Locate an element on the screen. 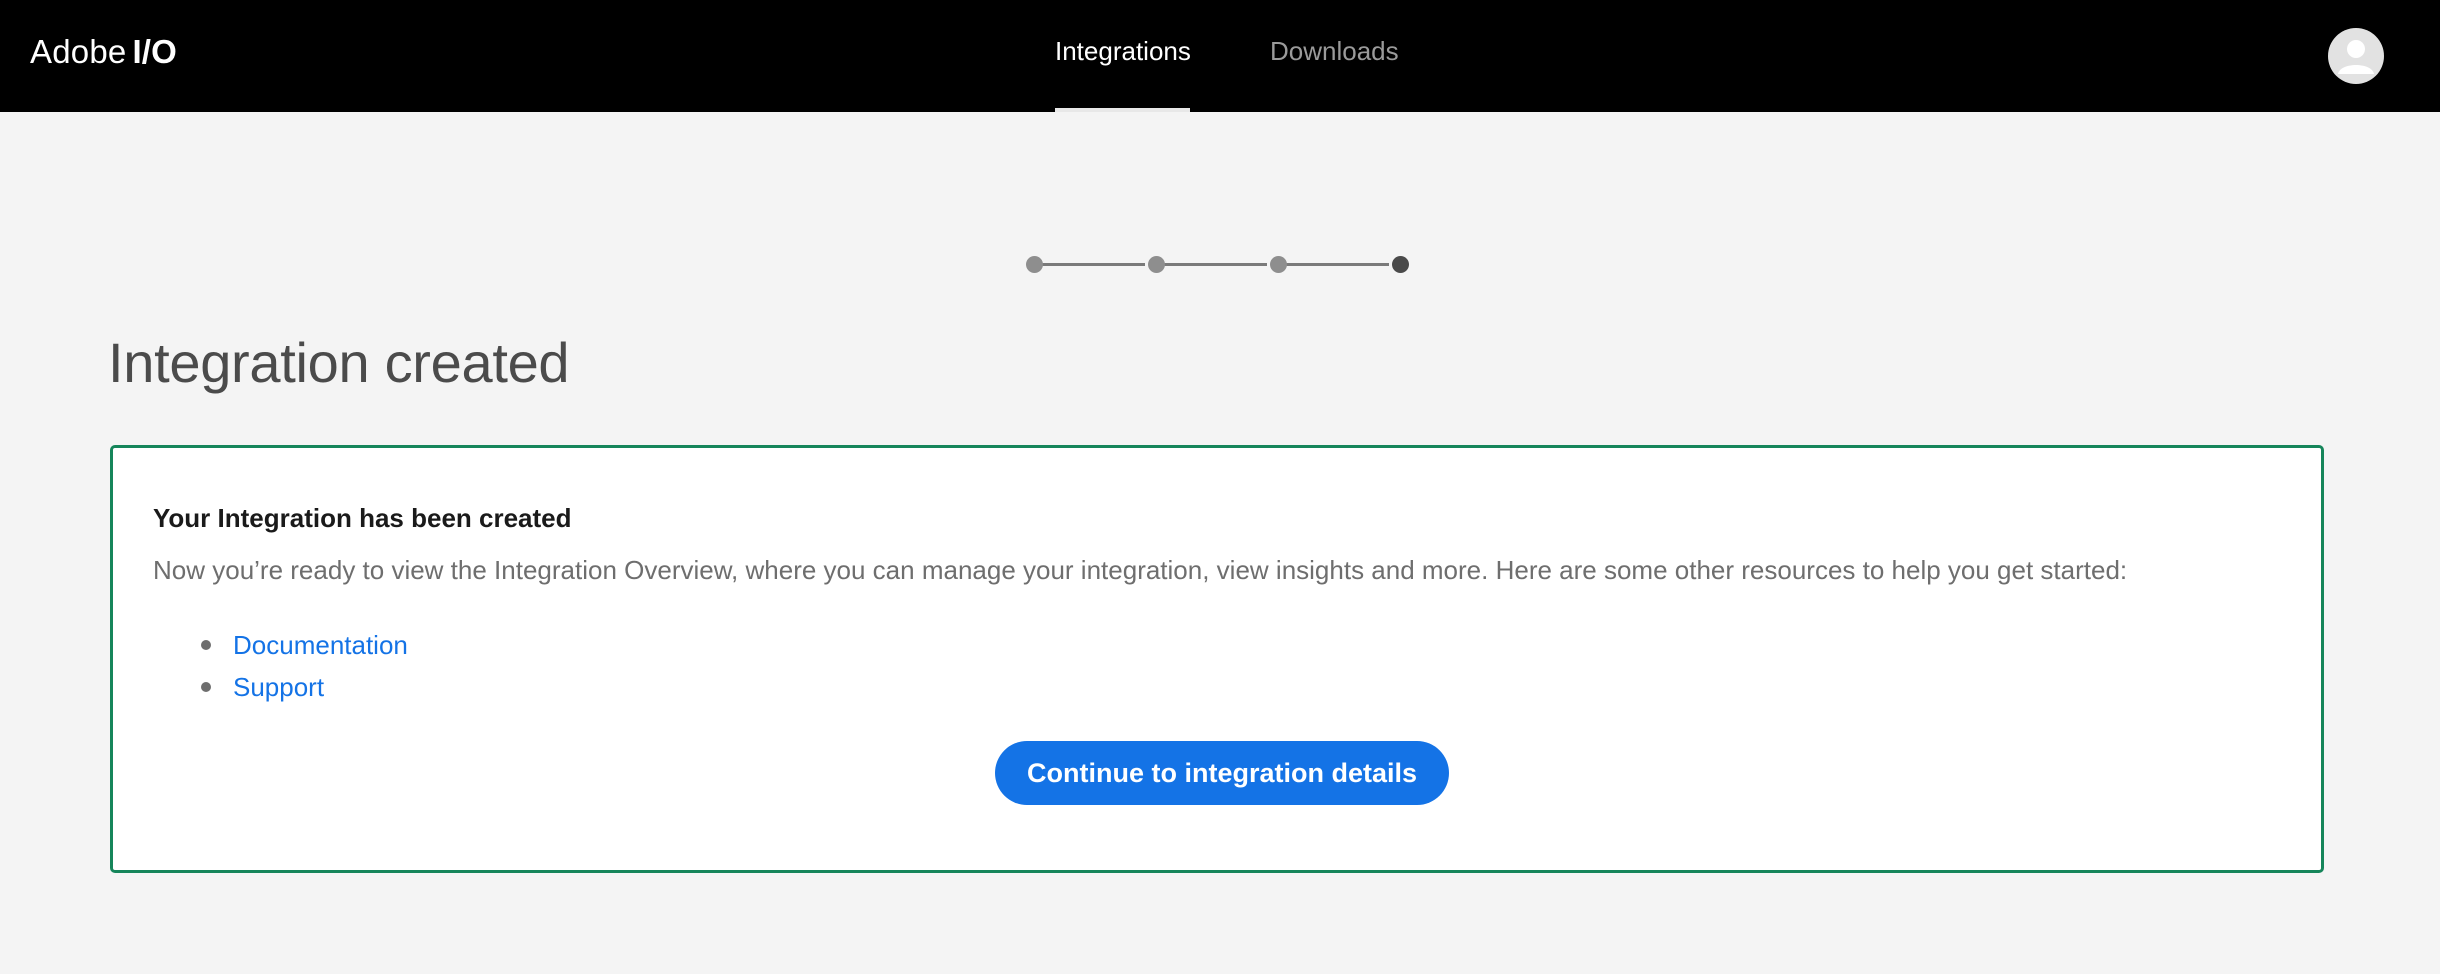  continue-to-integration-details-button: Continue to integration details is located at coordinates (1222, 773).